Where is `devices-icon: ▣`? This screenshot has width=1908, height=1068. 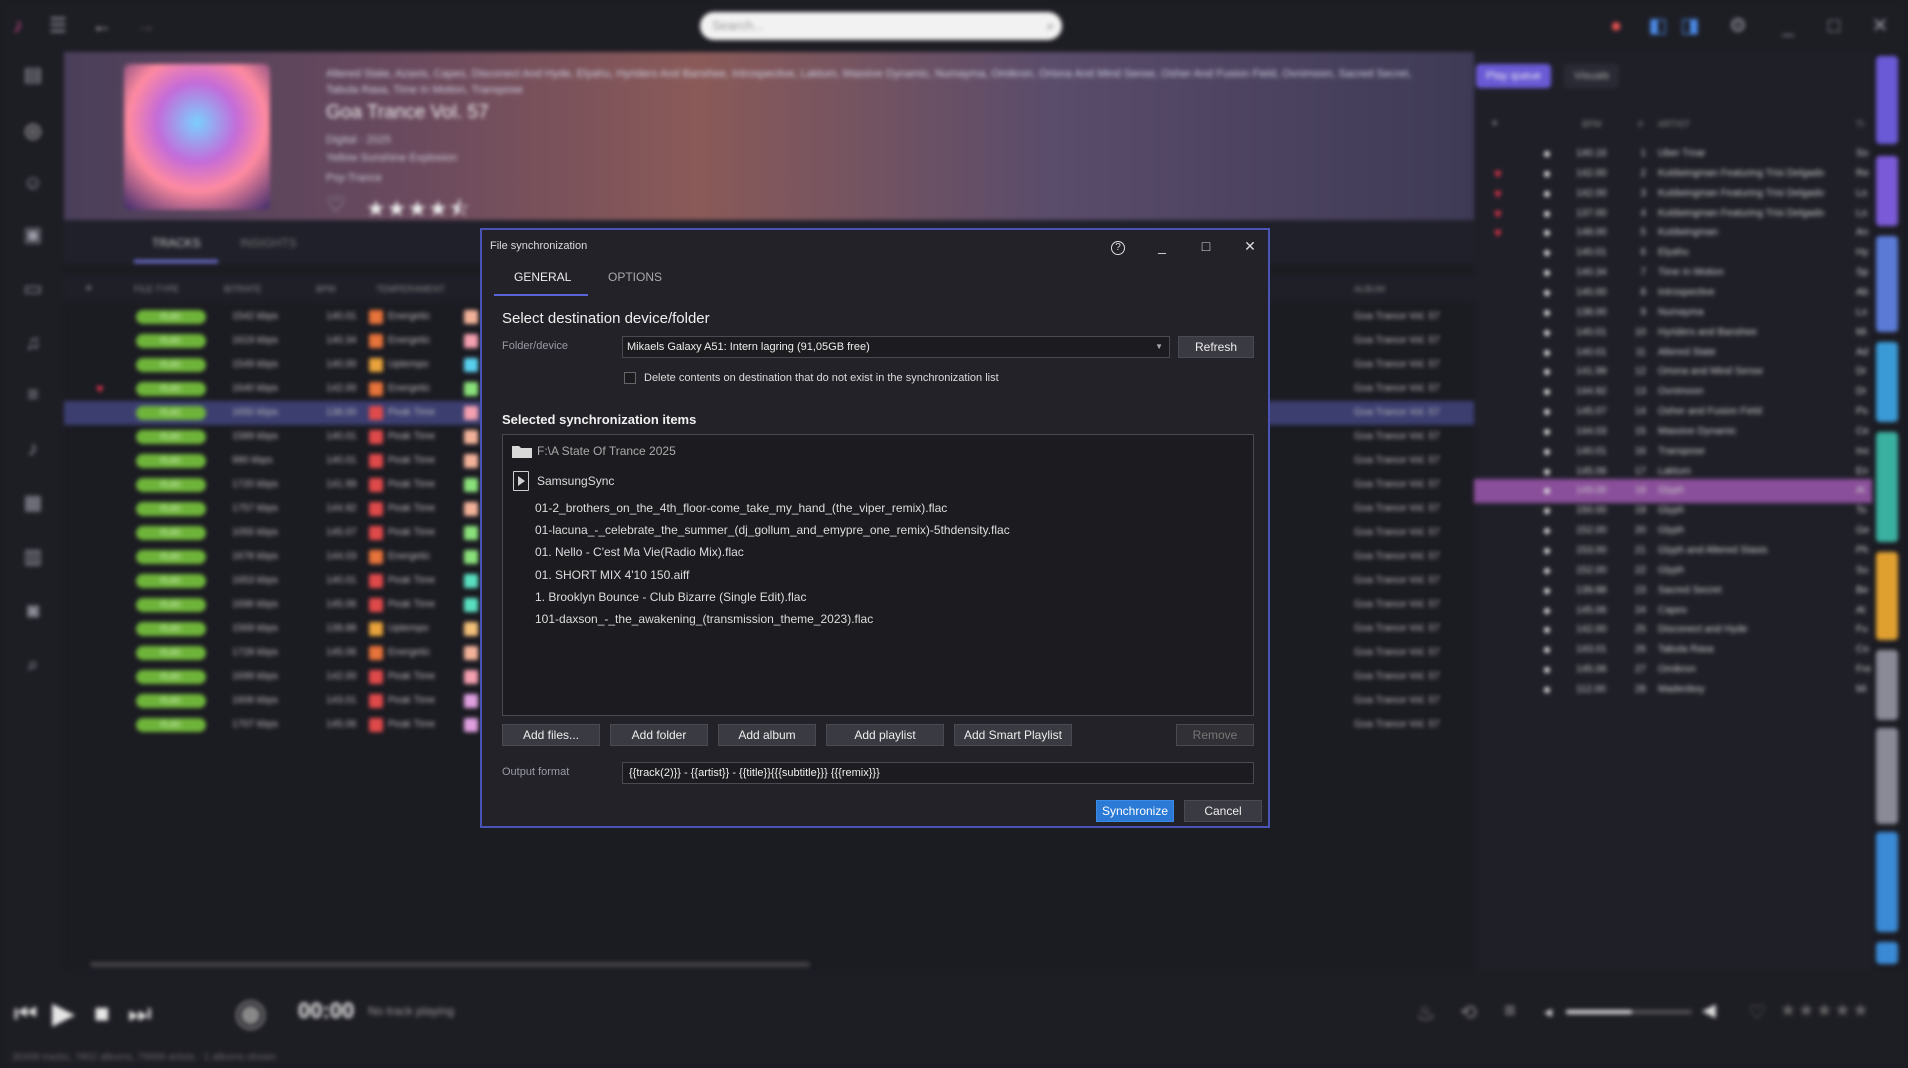 devices-icon: ▣ is located at coordinates (33, 235).